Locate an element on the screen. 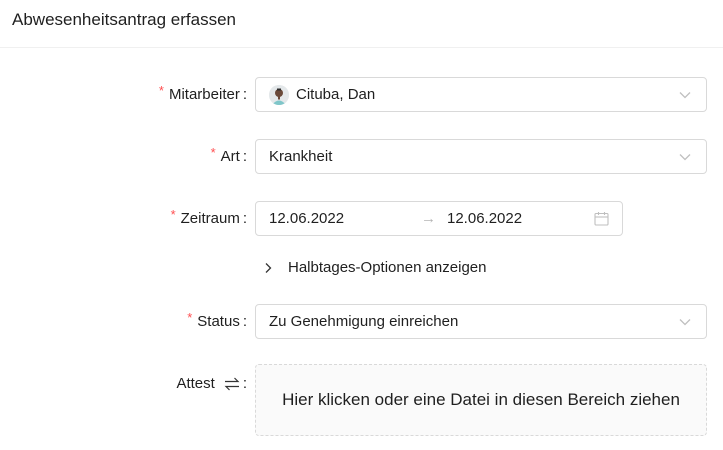 The image size is (723, 450). status-label: * Status : is located at coordinates (217, 321).